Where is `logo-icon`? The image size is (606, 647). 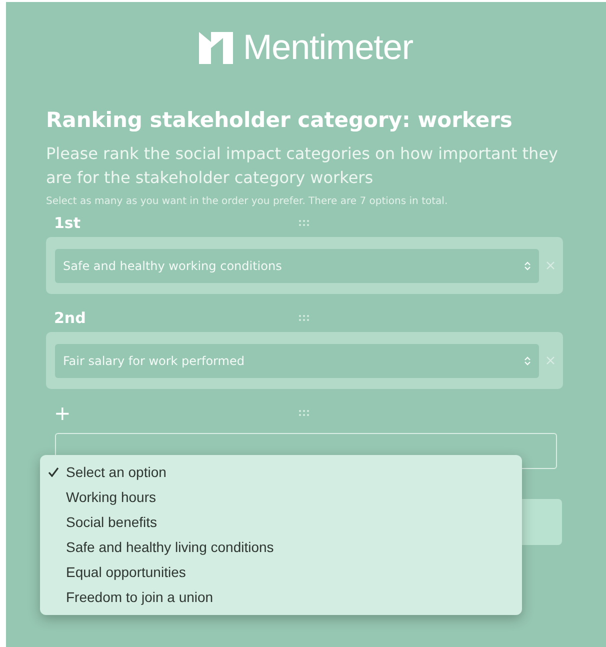 logo-icon is located at coordinates (215, 48).